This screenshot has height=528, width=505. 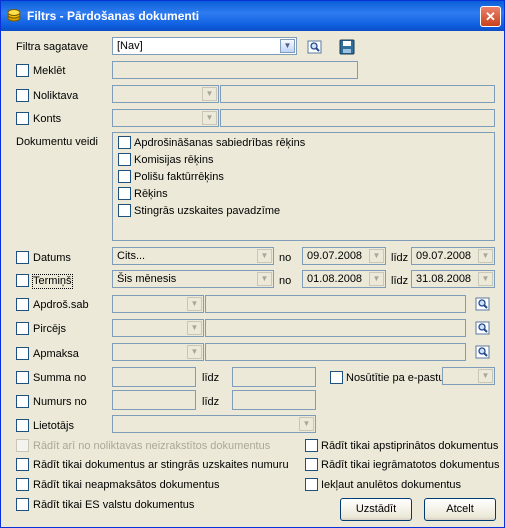 What do you see at coordinates (179, 177) in the screenshot?
I see `doc-type-label: Polišu faktūrrēķins` at bounding box center [179, 177].